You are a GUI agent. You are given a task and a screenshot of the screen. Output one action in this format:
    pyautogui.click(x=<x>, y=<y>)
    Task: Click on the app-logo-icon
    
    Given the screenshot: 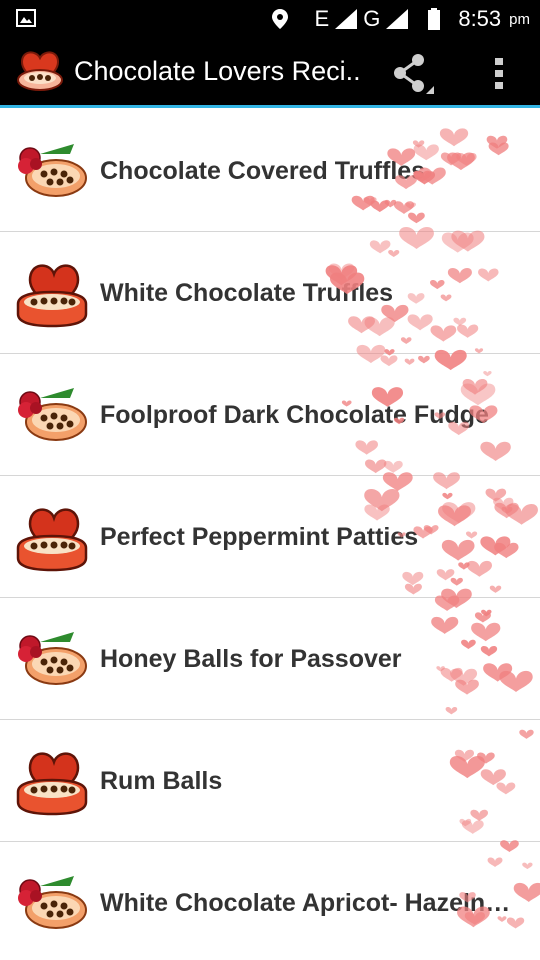 What is the action you would take?
    pyautogui.click(x=40, y=72)
    